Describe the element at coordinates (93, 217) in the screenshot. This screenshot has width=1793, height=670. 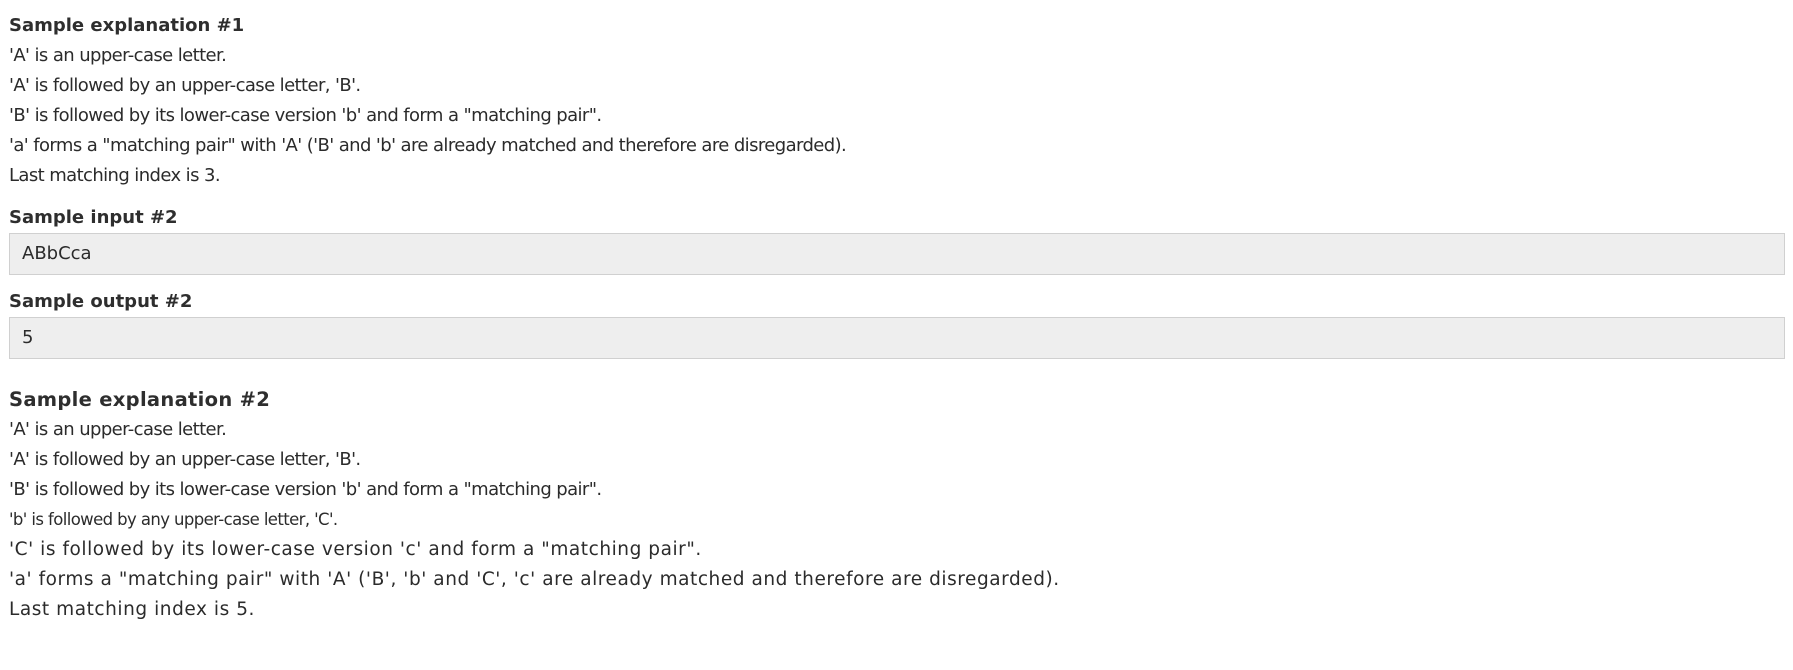
I see `sample-input-2-title: Sample input #2` at that location.